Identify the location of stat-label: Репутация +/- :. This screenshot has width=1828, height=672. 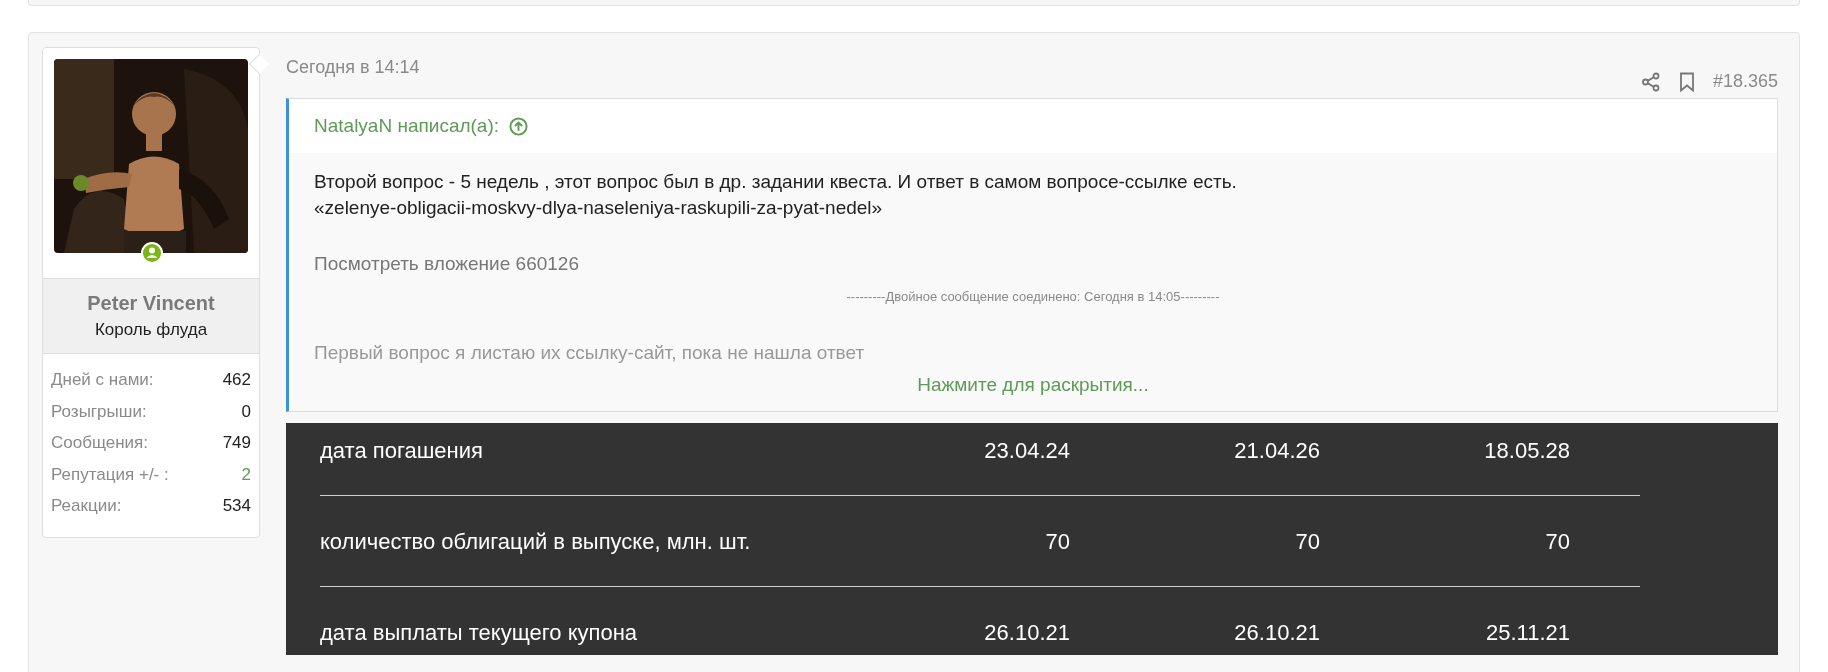
(110, 474).